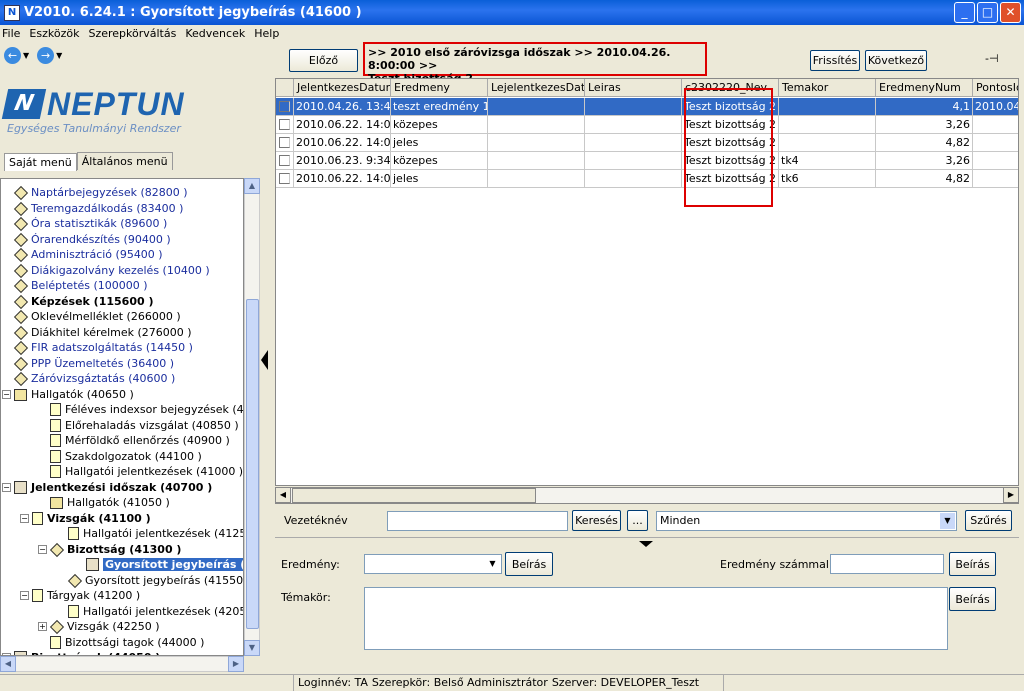 This screenshot has width=1024, height=691. Describe the element at coordinates (68, 394) in the screenshot. I see `tree-item: − Hallgatók (40650 )` at that location.